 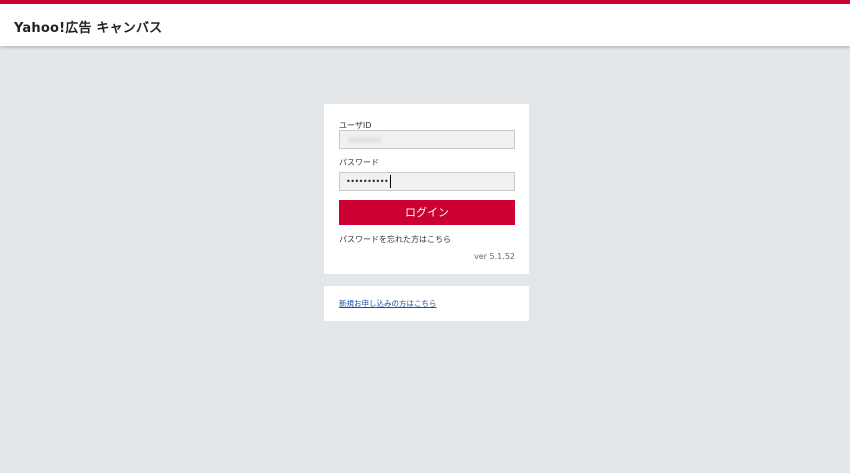 What do you see at coordinates (427, 212) in the screenshot?
I see `login-button: ログイン` at bounding box center [427, 212].